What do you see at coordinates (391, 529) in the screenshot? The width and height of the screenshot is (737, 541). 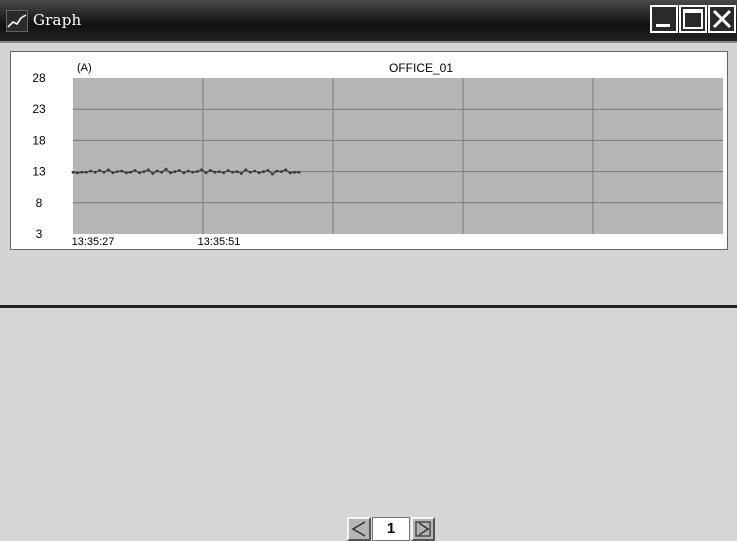 I see `page-number: 1` at bounding box center [391, 529].